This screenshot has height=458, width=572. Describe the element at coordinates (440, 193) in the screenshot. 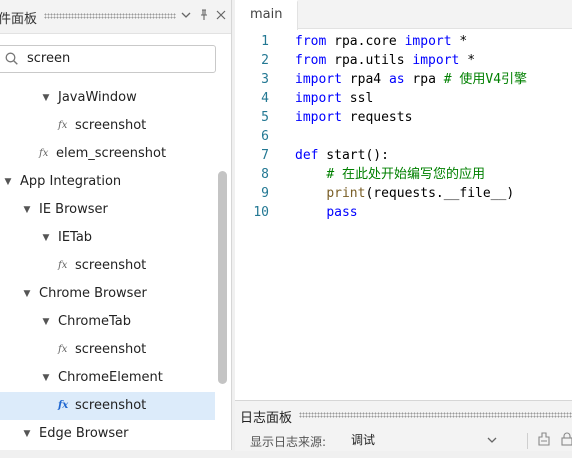

I see `code-token: (requests.__file__)` at that location.